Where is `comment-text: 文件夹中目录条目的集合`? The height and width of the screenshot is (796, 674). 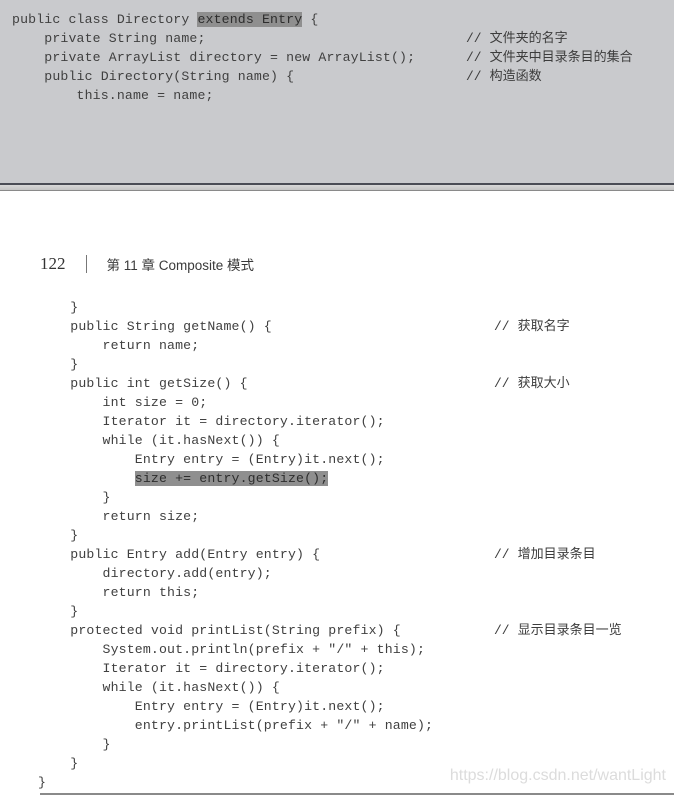 comment-text: 文件夹中目录条目的集合 is located at coordinates (561, 57).